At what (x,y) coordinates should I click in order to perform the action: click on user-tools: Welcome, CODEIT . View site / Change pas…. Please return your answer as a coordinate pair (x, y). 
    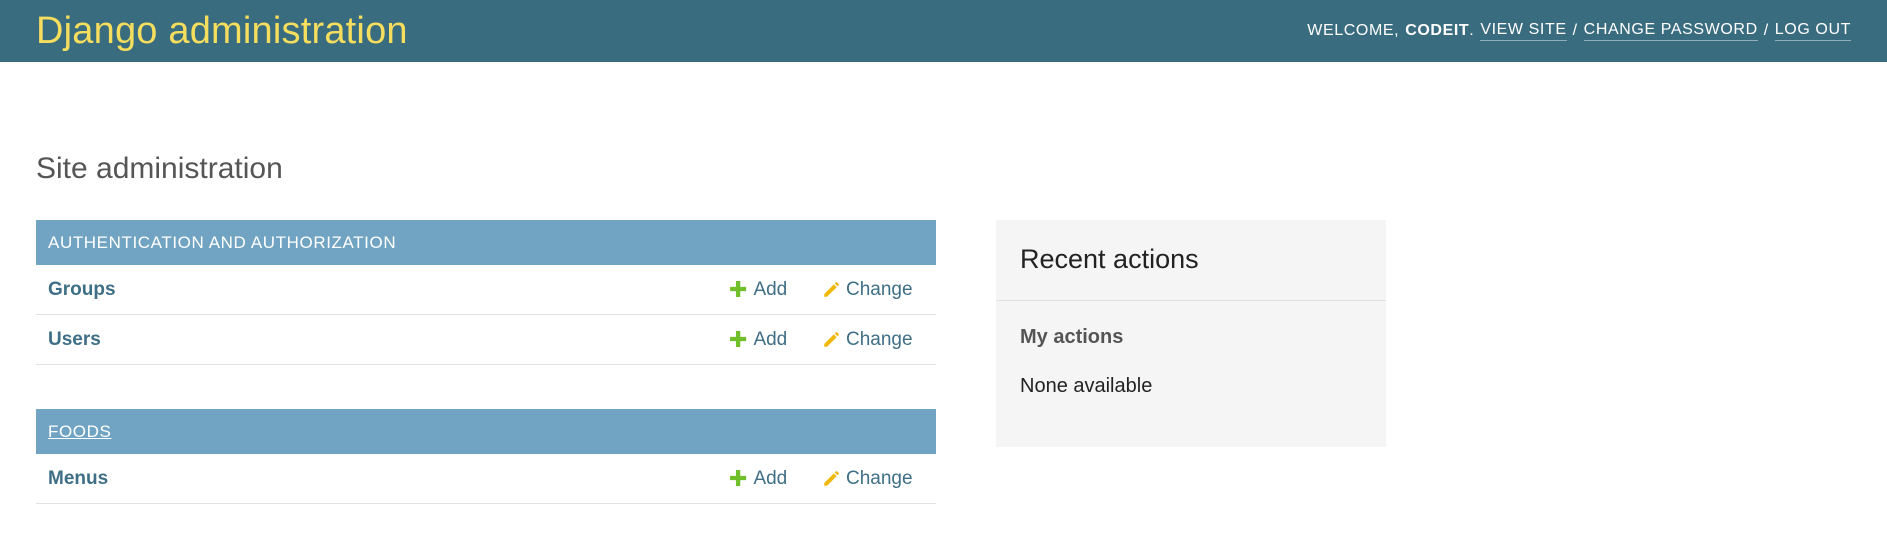
    Looking at the image, I should click on (1579, 31).